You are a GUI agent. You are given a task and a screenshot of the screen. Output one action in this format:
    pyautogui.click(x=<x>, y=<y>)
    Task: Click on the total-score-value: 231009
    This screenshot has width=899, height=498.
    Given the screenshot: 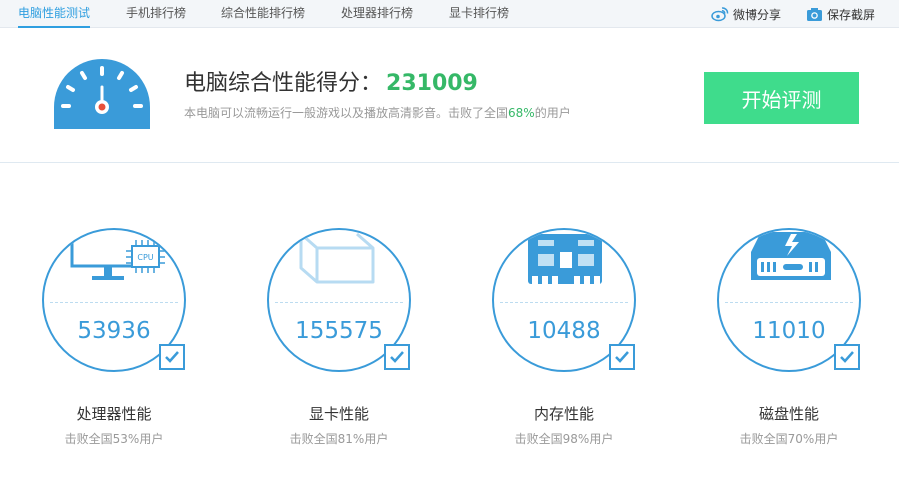 What is the action you would take?
    pyautogui.click(x=432, y=83)
    